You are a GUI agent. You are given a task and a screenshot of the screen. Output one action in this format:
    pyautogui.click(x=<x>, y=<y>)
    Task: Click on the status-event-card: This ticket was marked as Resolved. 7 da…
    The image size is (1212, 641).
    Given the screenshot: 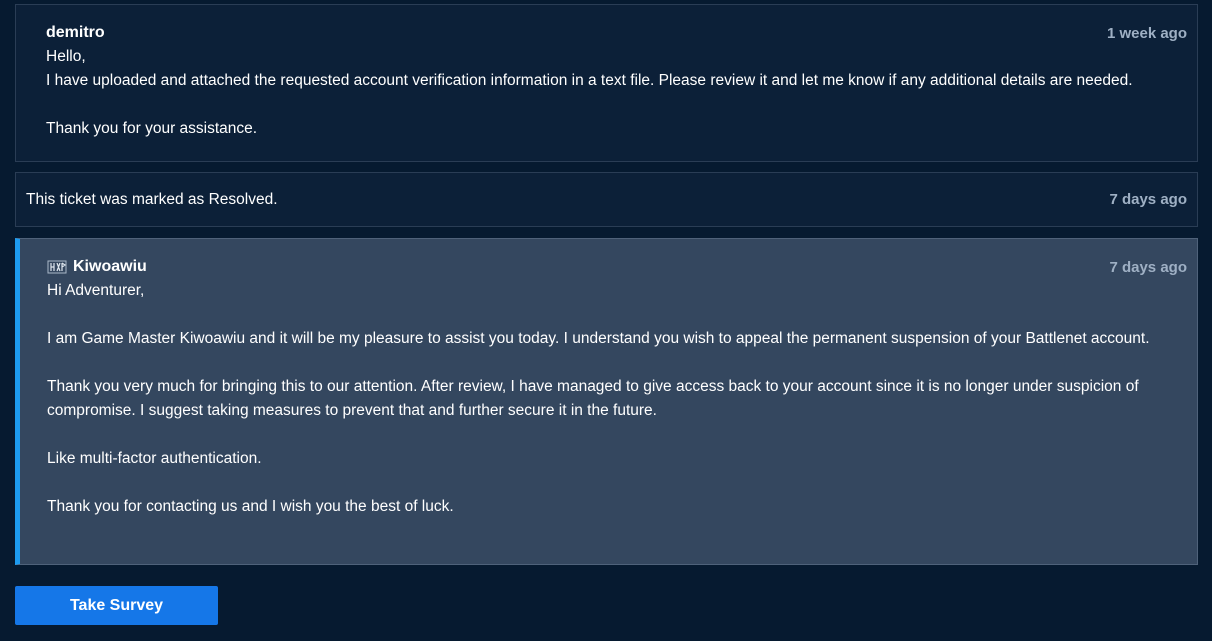 What is the action you would take?
    pyautogui.click(x=606, y=199)
    